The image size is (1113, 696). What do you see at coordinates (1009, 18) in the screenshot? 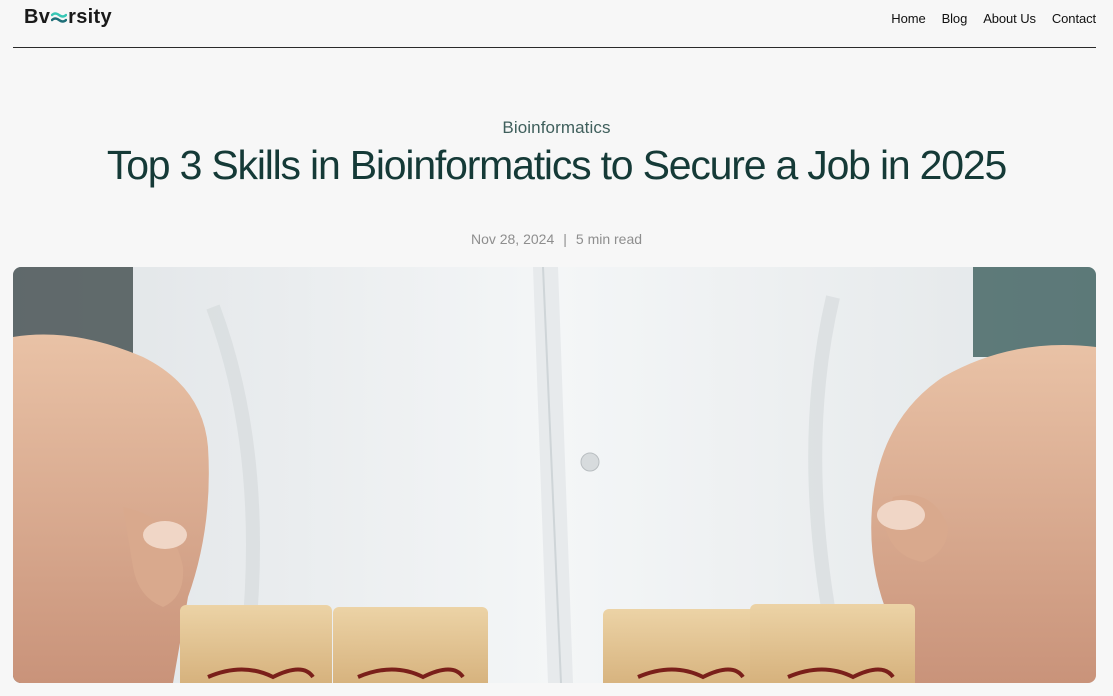
I see `nav-about-us: About Us` at bounding box center [1009, 18].